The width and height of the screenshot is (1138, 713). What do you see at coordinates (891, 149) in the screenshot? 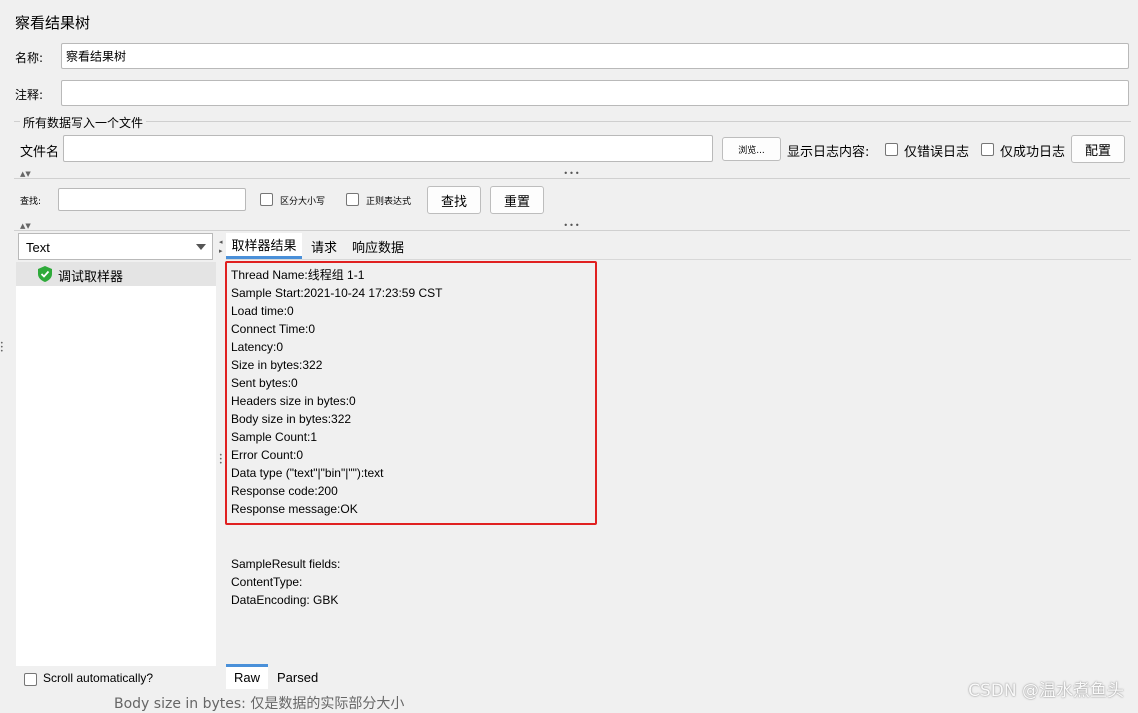
I see `errors-only-checkbox` at bounding box center [891, 149].